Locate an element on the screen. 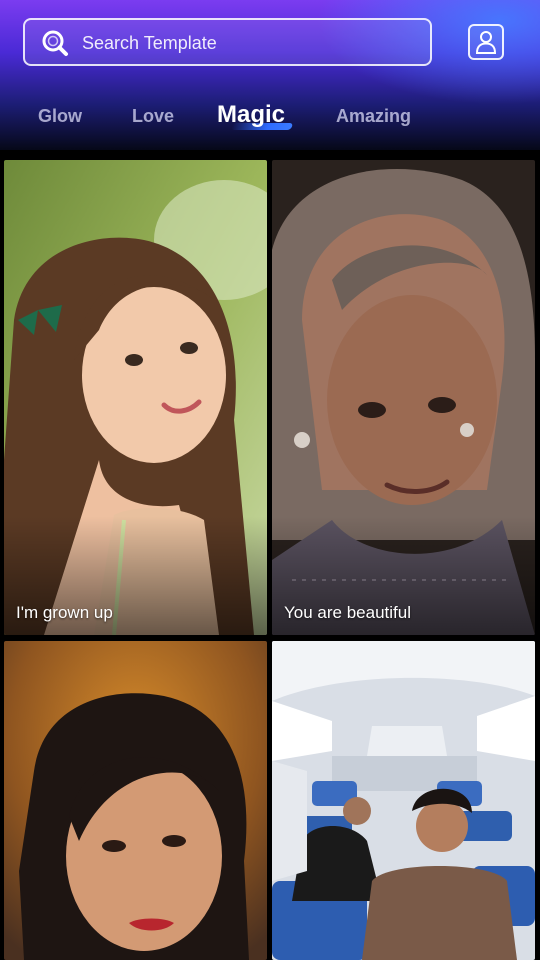 This screenshot has width=540, height=960. category-tabs: Glow Love Magic Amazing is located at coordinates (270, 118).